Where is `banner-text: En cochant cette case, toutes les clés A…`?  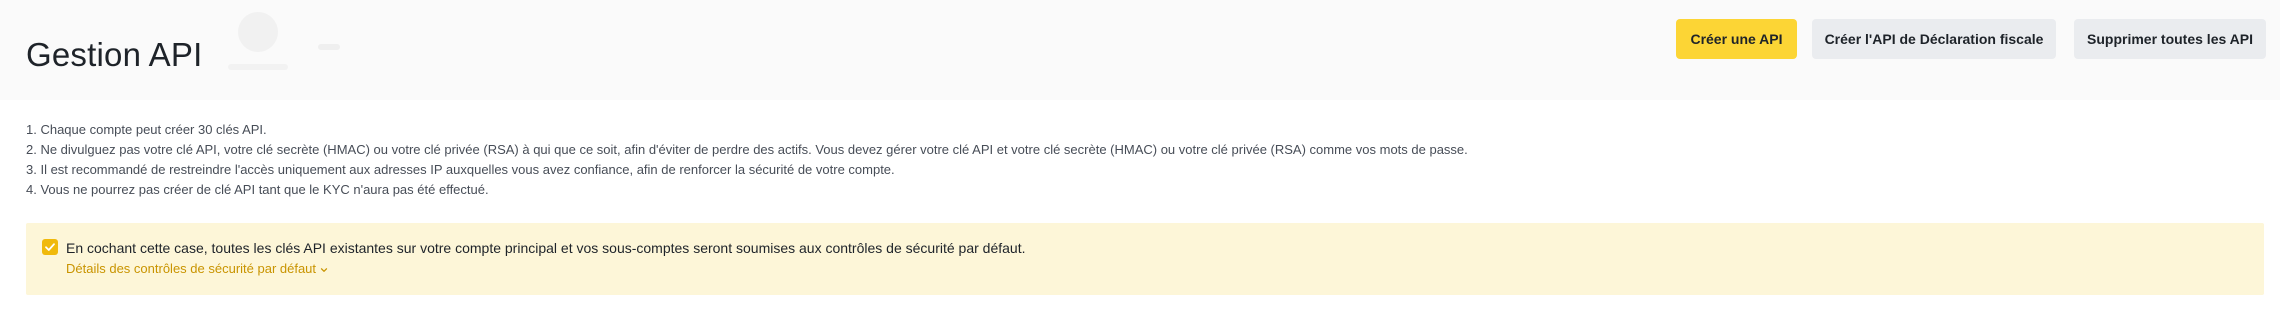 banner-text: En cochant cette case, toutes les clés A… is located at coordinates (546, 248).